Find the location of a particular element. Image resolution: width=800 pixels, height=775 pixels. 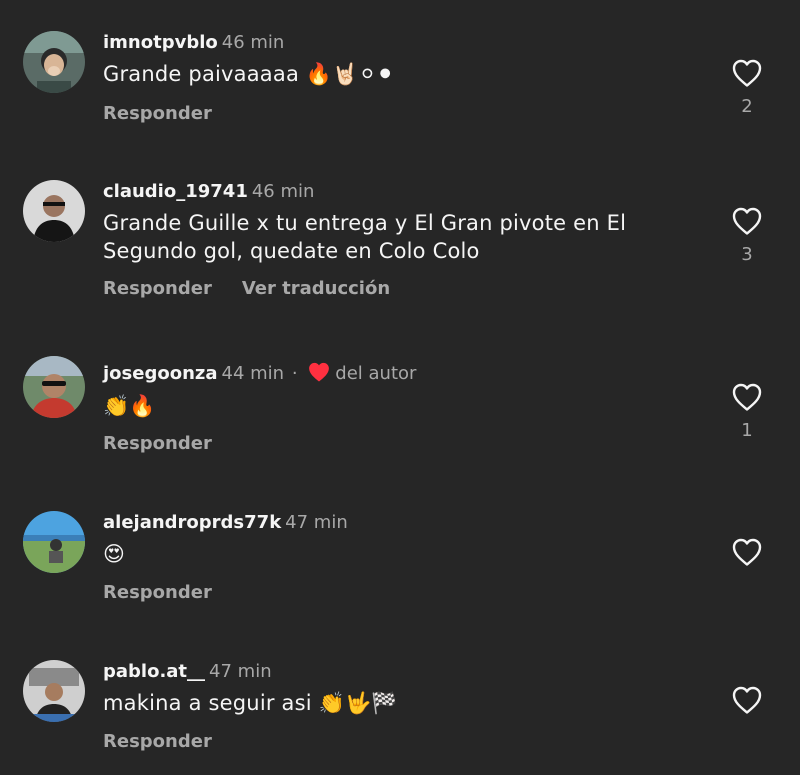

comment-meta: pablo.at__ 47 min is located at coordinates (187, 672).